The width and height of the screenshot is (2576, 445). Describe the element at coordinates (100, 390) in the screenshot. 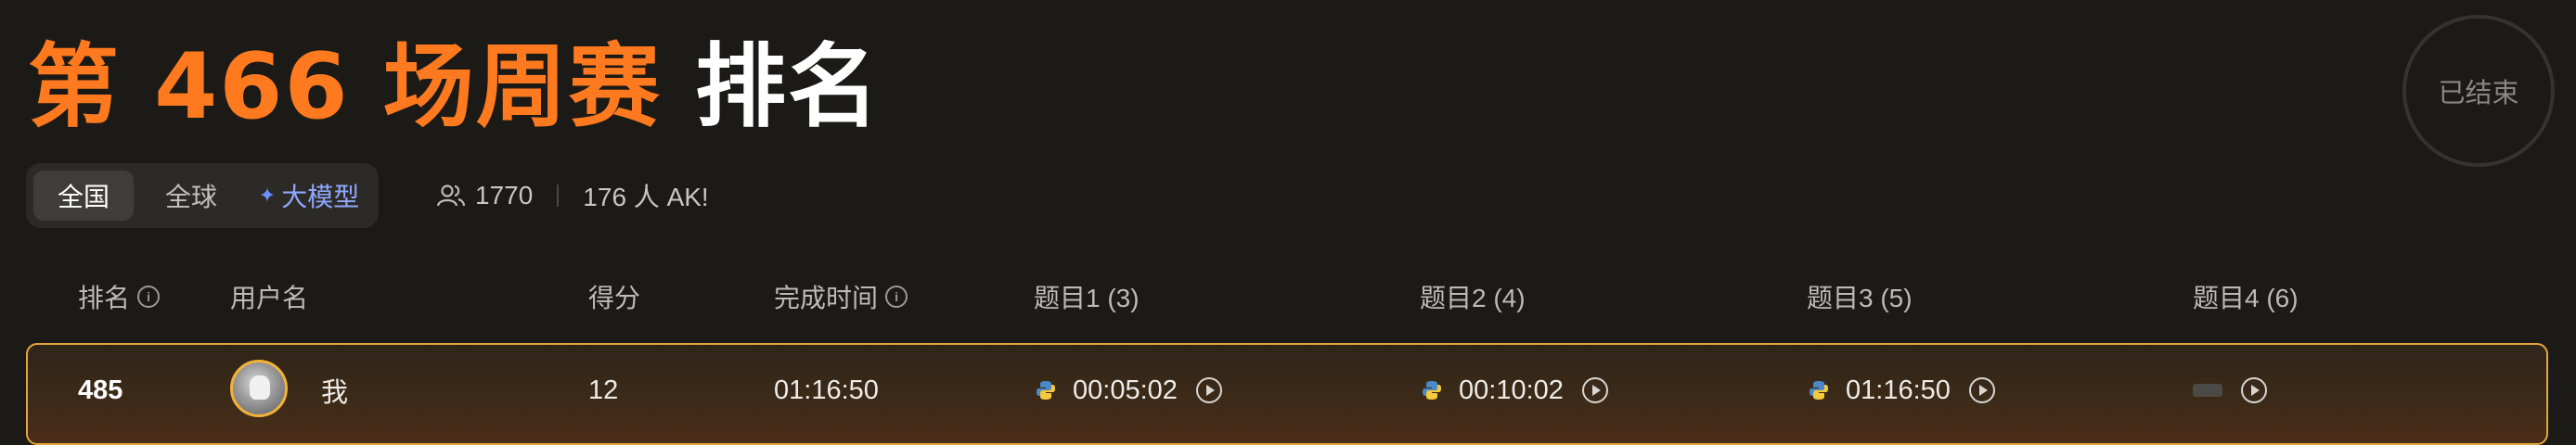

I see `my-rank: 485` at that location.